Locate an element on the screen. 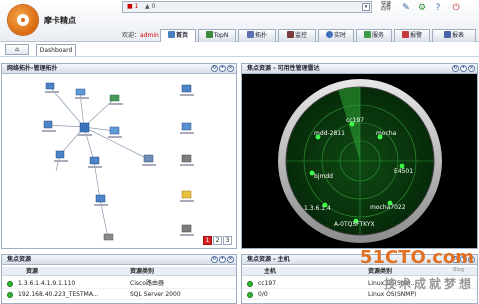 The width and height of the screenshot is (479, 304). table-row: 192.168.40.223_TESTMA... SQL Server 2000 is located at coordinates (119, 295).